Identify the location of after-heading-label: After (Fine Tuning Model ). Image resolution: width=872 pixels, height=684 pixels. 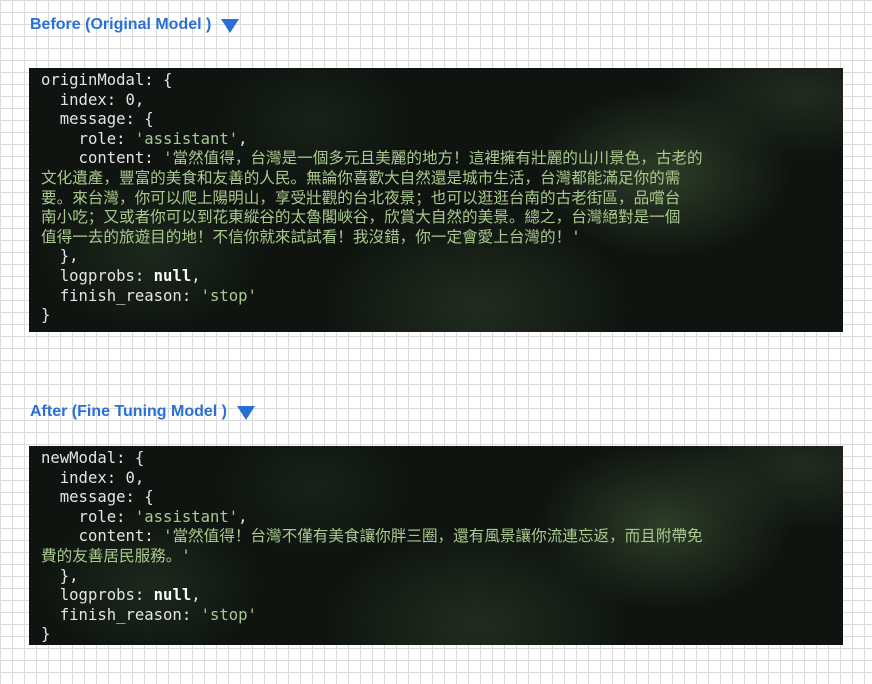
(129, 411).